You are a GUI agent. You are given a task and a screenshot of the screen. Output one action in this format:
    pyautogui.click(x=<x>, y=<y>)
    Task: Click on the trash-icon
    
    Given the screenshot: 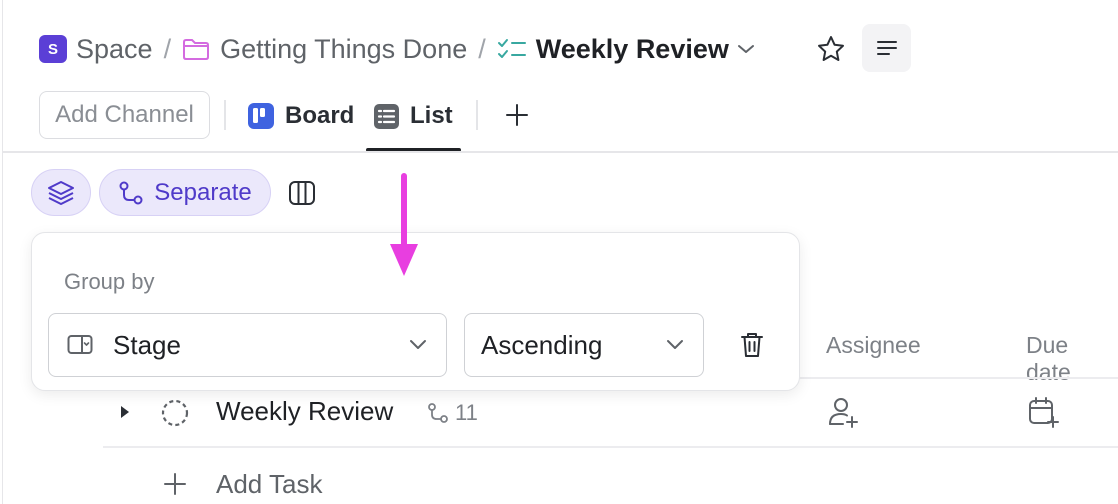 What is the action you would take?
    pyautogui.click(x=752, y=345)
    